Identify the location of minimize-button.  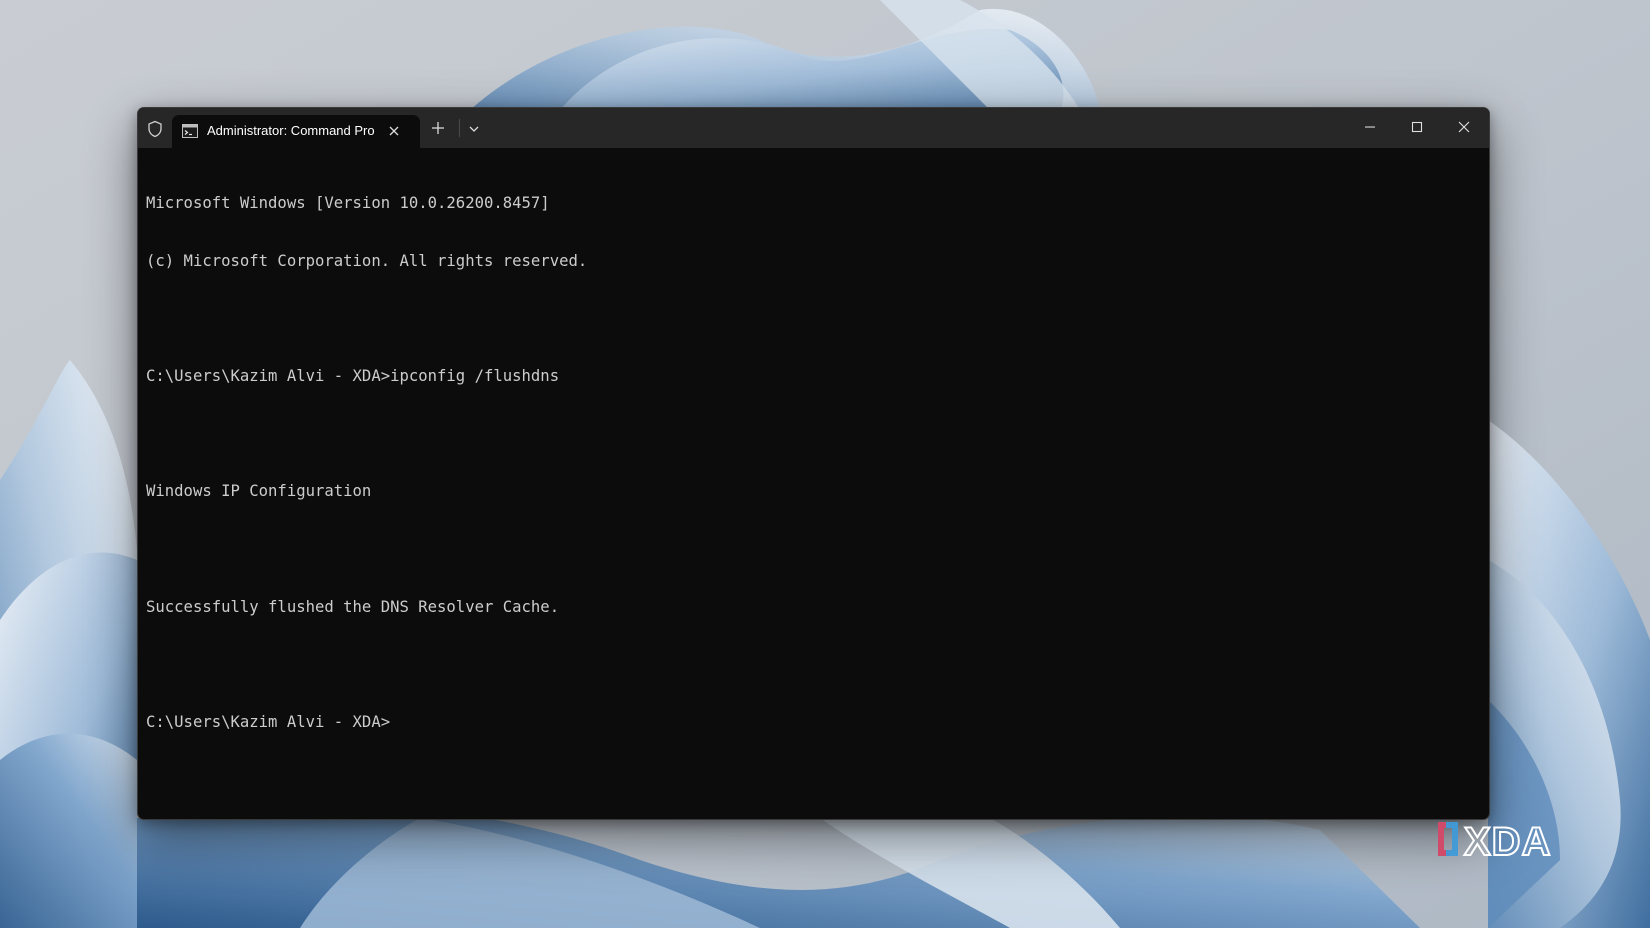
(1370, 128).